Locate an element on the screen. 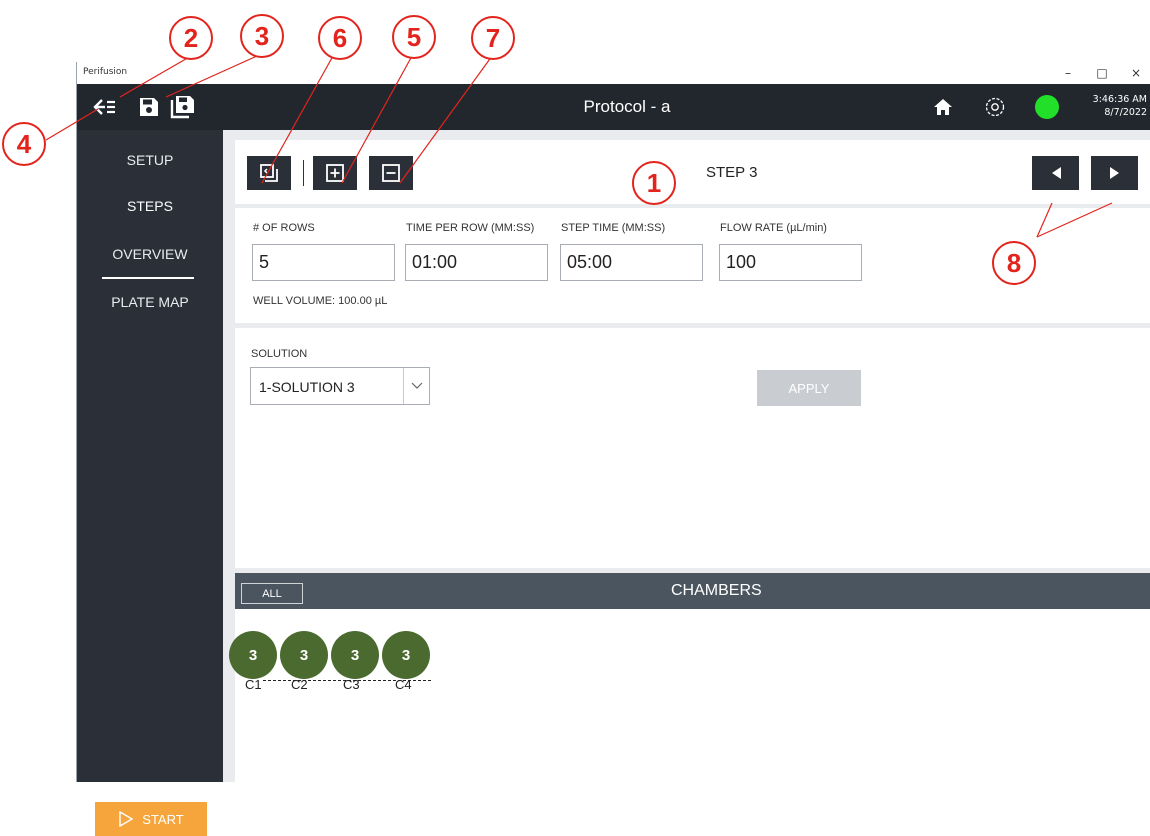  flow-rate-input is located at coordinates (790, 262).